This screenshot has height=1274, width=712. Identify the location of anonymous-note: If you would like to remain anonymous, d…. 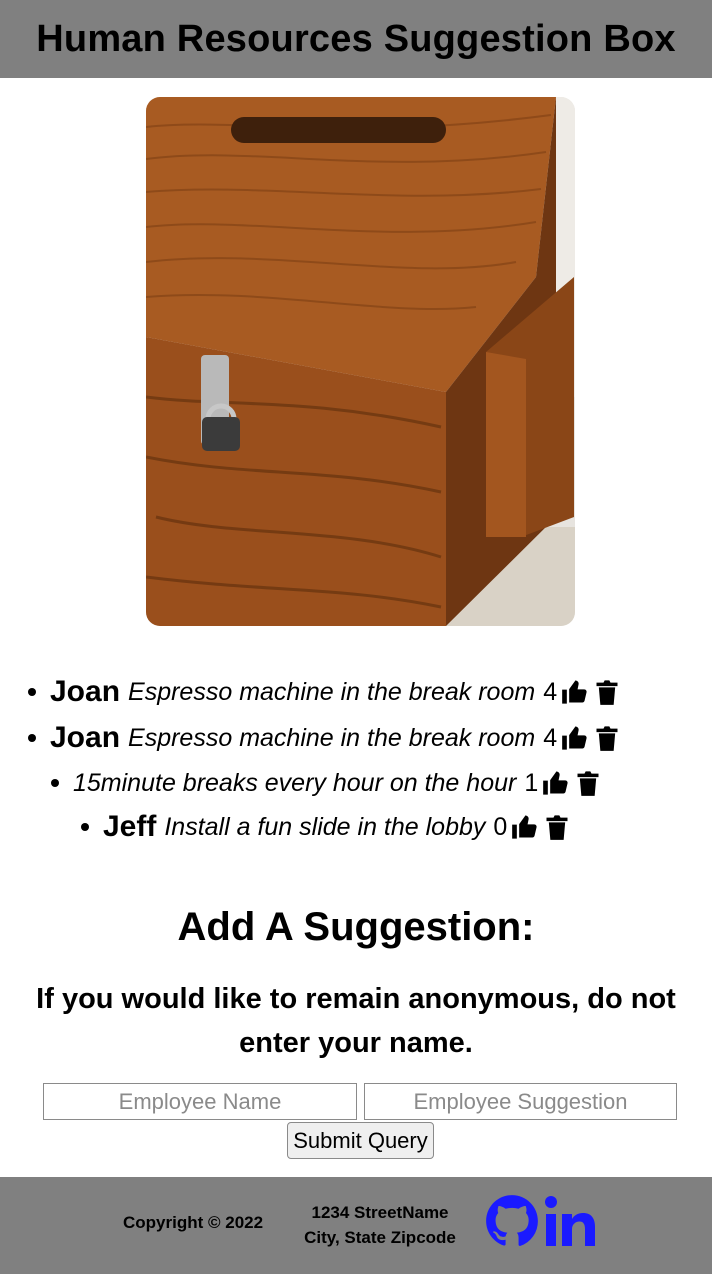
(356, 1021).